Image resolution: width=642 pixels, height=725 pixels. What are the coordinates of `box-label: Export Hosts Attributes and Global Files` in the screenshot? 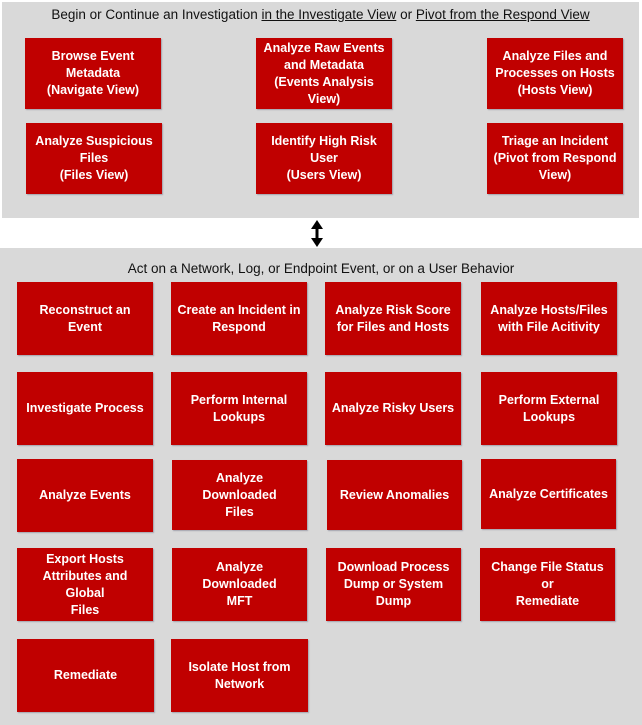 It's located at (85, 584).